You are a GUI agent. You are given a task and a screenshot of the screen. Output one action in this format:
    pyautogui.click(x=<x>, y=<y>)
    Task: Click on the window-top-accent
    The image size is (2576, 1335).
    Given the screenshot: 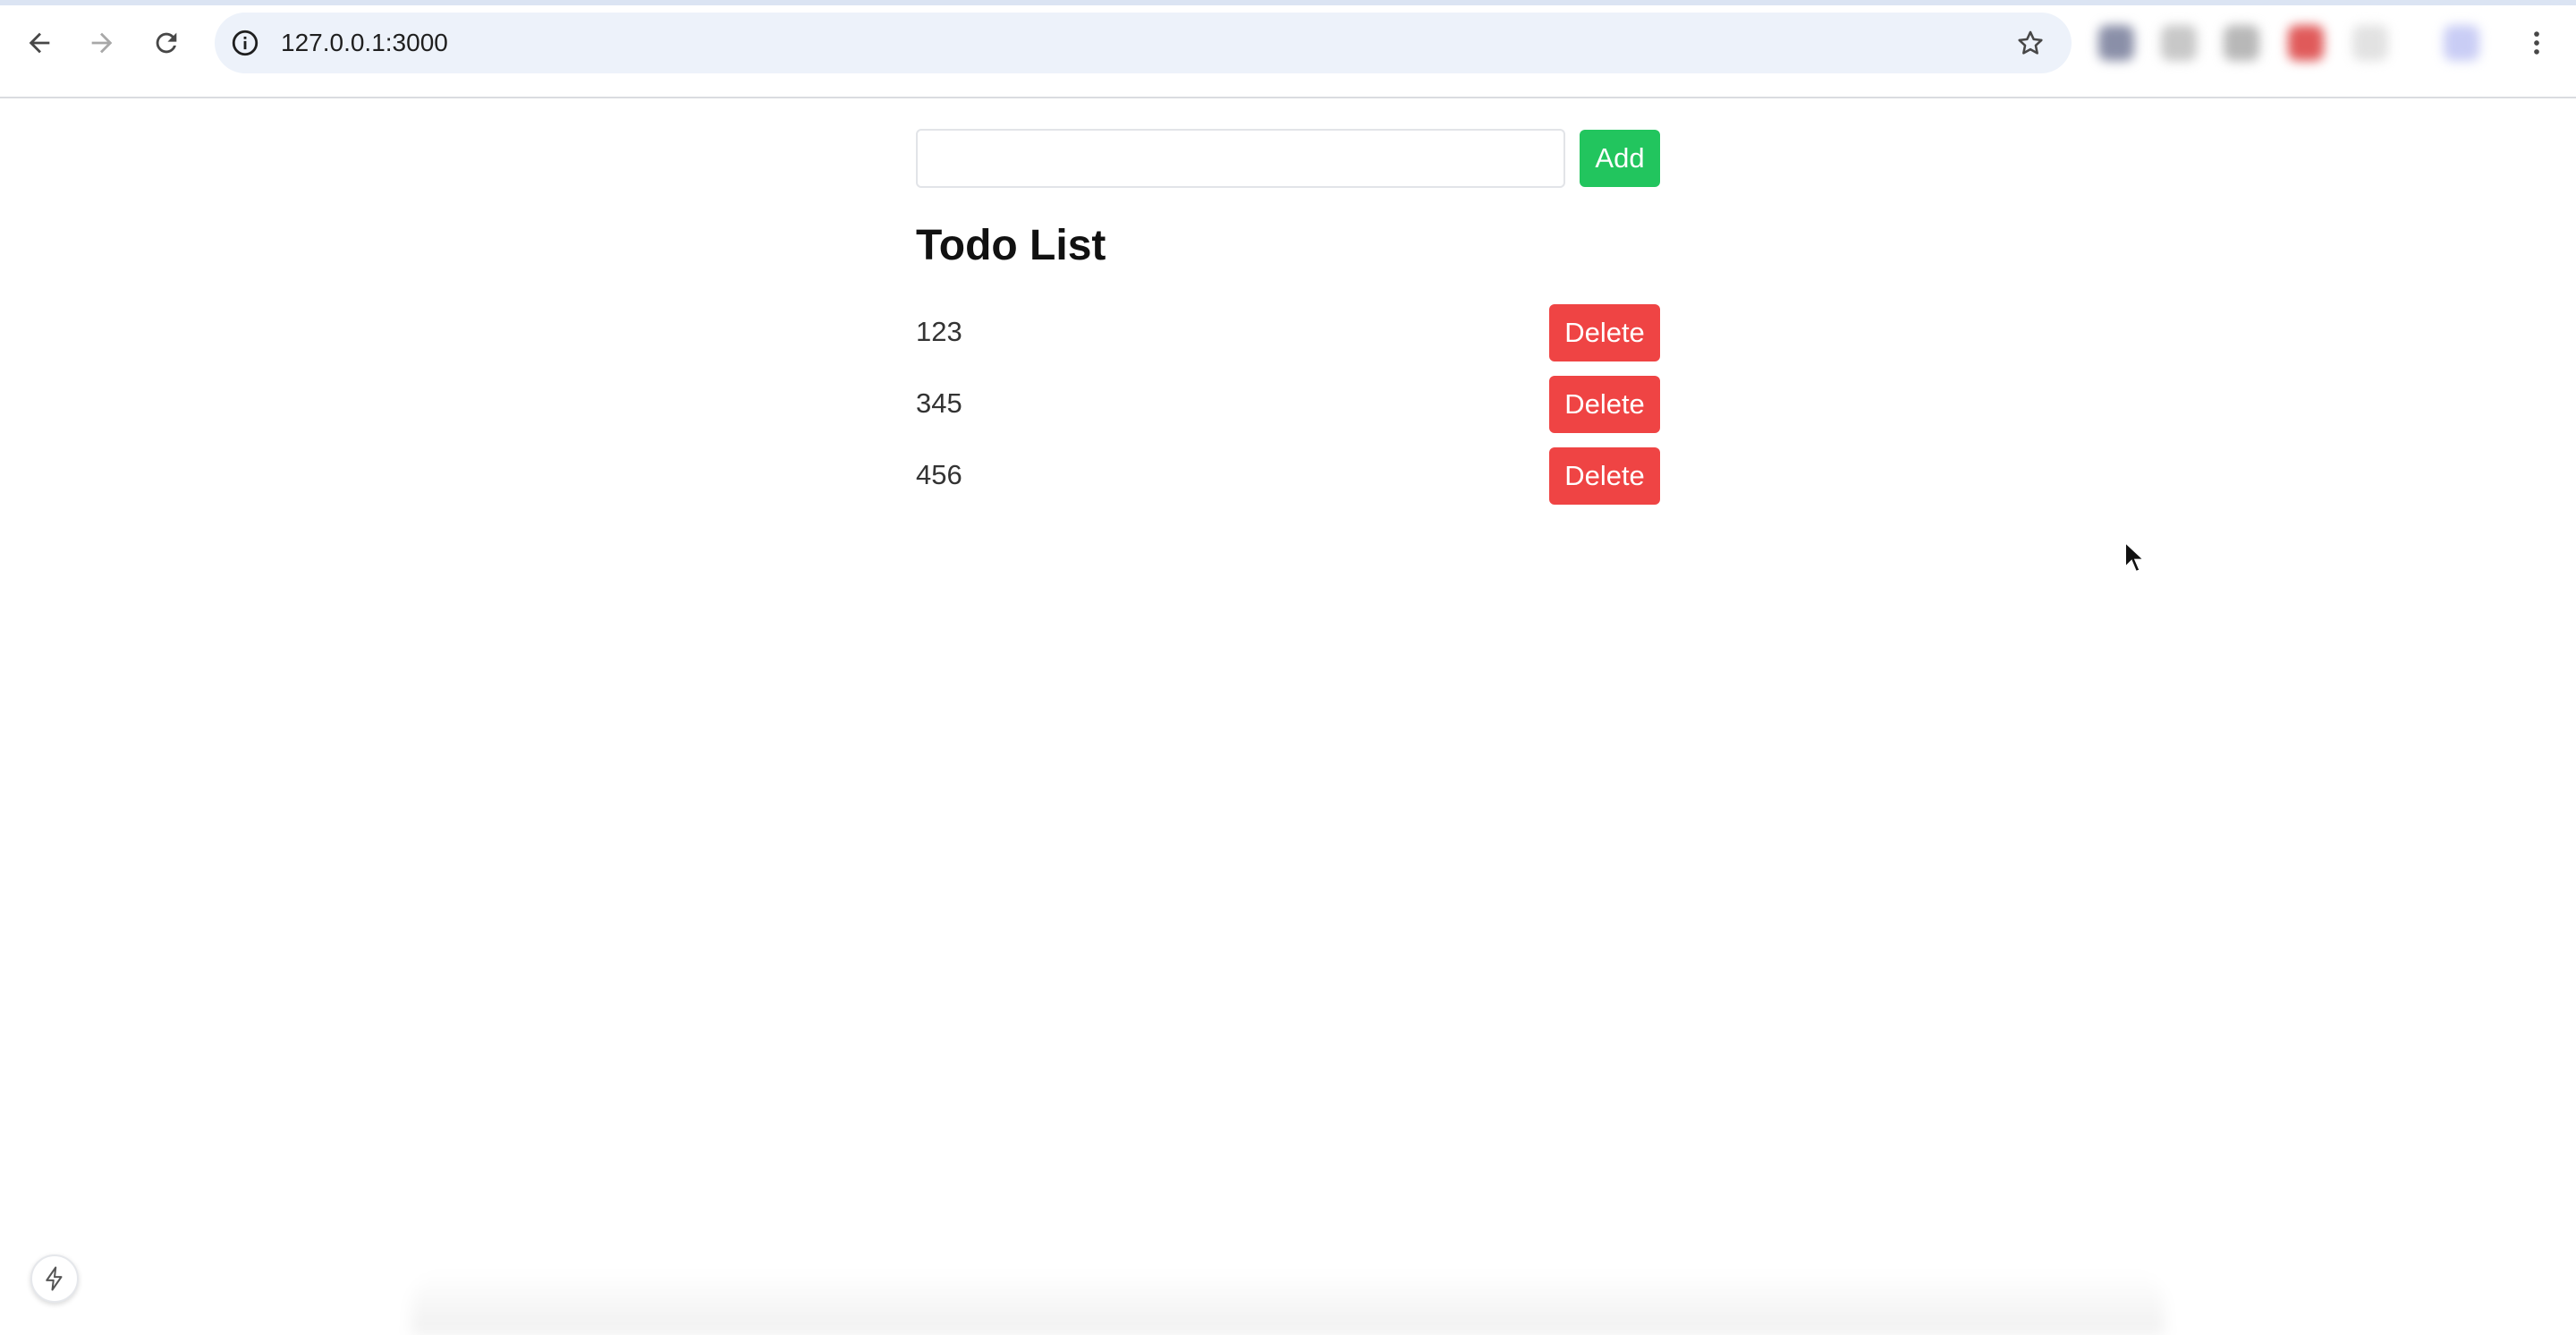 What is the action you would take?
    pyautogui.click(x=1288, y=2)
    